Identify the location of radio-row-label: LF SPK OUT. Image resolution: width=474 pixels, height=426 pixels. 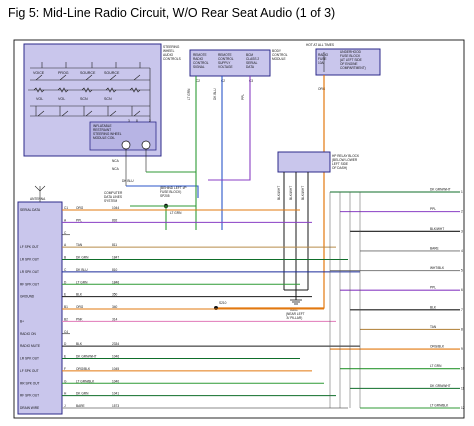
(29, 247).